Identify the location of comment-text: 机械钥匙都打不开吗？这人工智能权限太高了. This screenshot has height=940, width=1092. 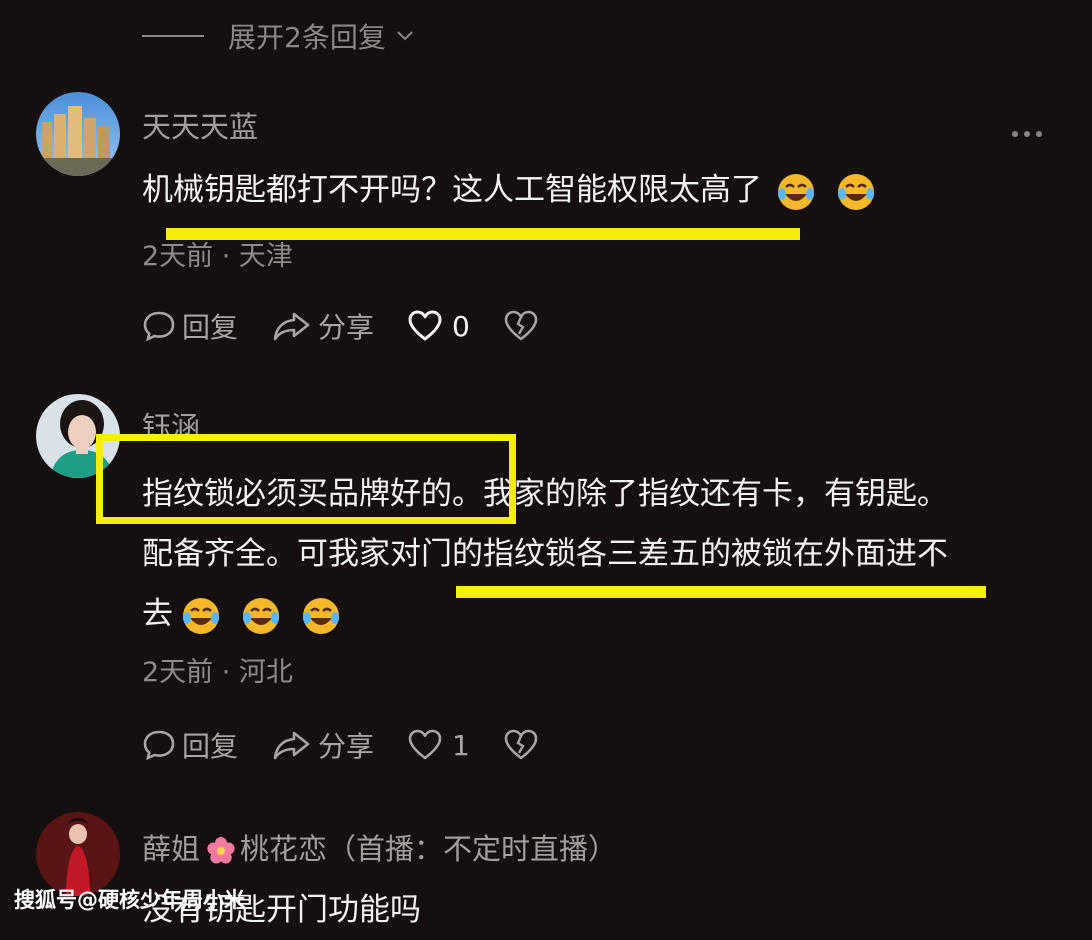
(509, 190).